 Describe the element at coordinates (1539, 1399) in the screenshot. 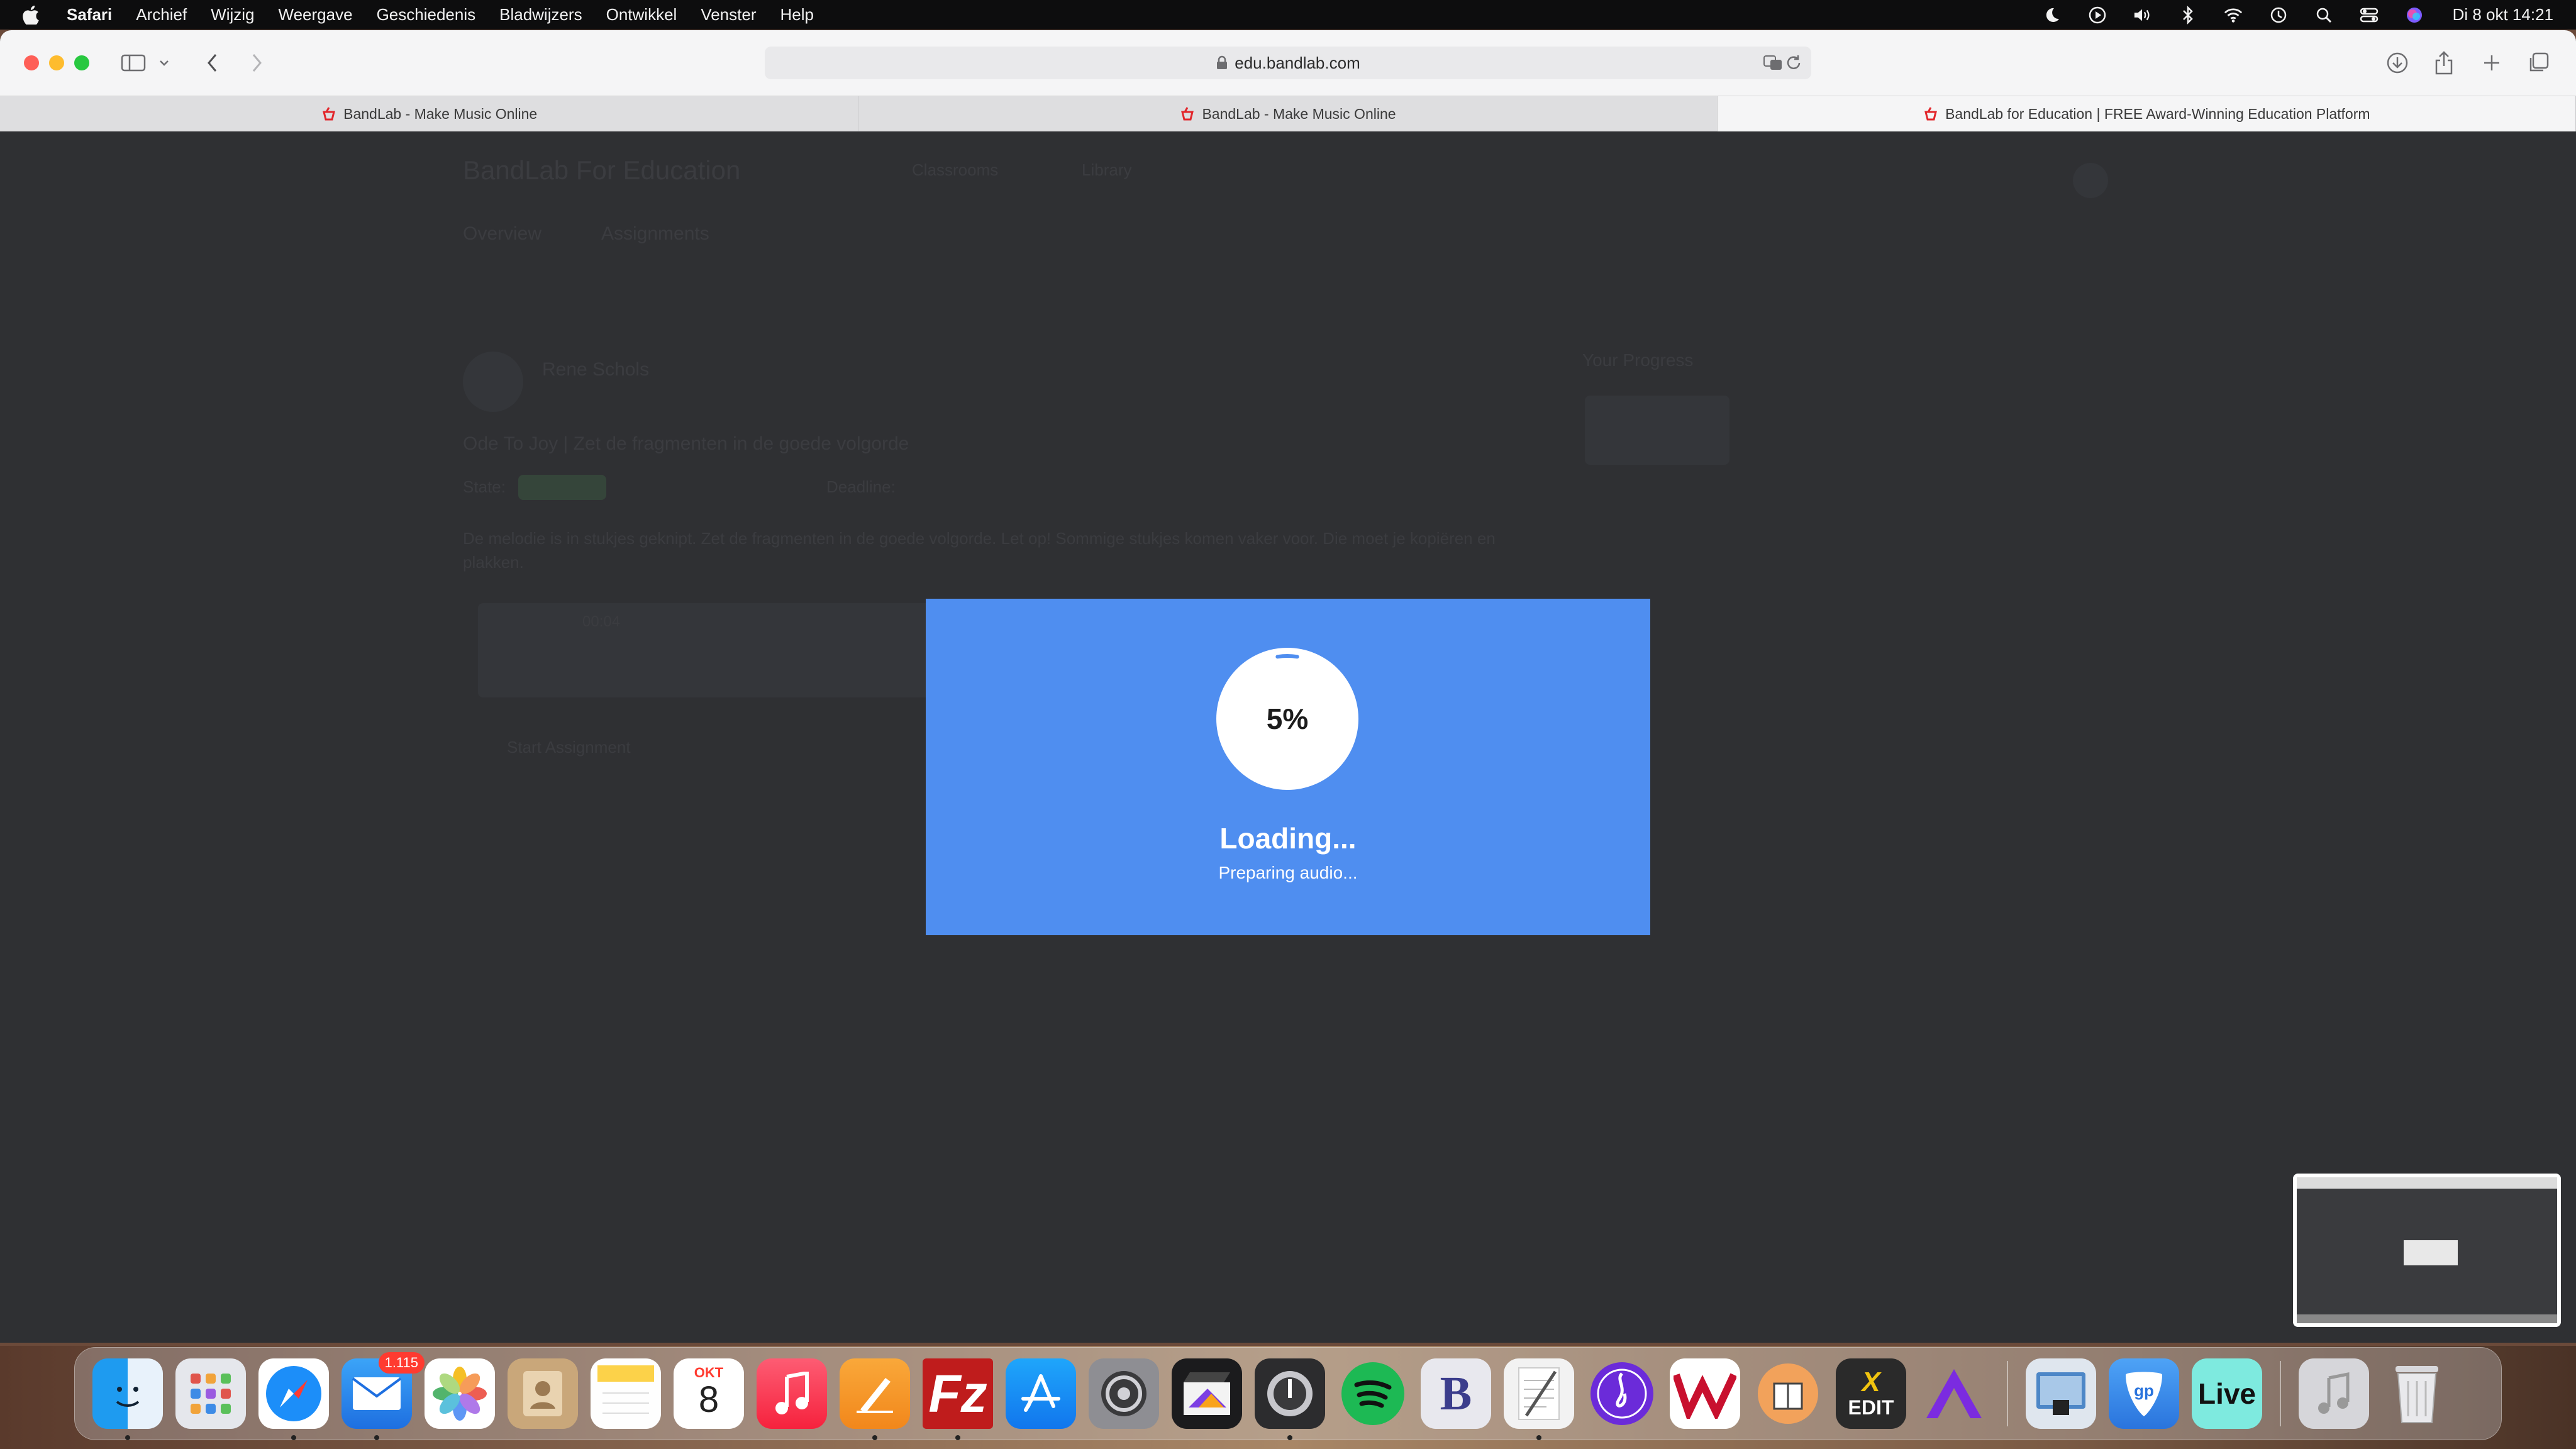

I see `textedit-icon` at that location.